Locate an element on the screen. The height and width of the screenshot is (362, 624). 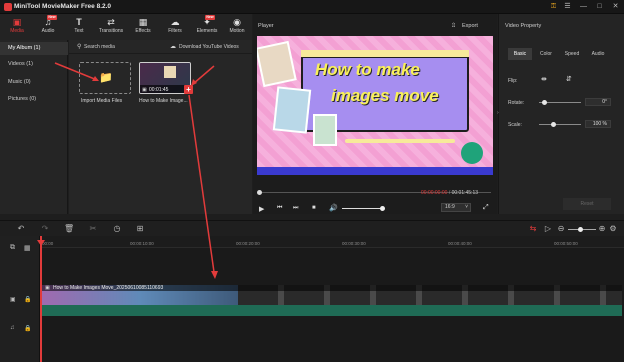
annotation-arrow-to-add is located at coordinates (203, 75).